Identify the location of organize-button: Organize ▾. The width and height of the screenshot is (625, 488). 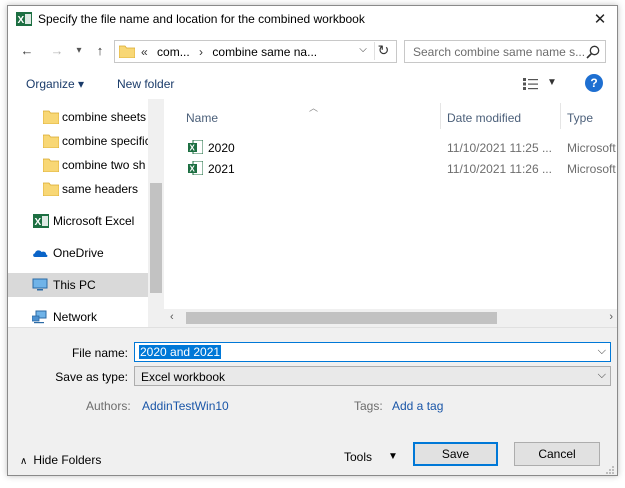
(55, 84).